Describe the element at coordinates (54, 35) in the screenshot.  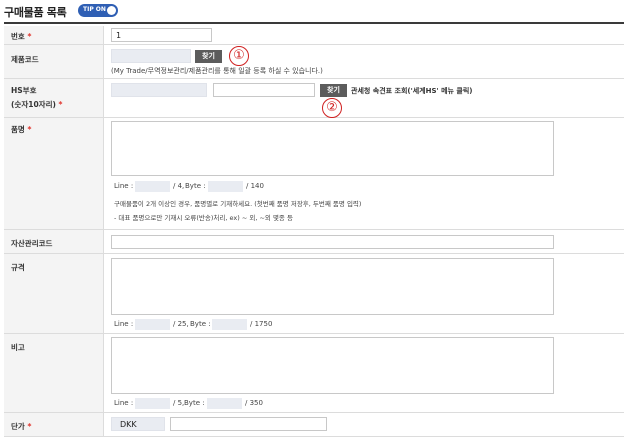
I see `label-cell: 번호 *` at that location.